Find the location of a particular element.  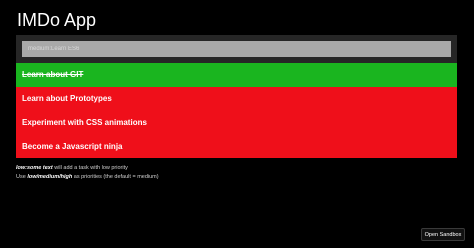

task-label: Learn about Prototypes is located at coordinates (67, 99).